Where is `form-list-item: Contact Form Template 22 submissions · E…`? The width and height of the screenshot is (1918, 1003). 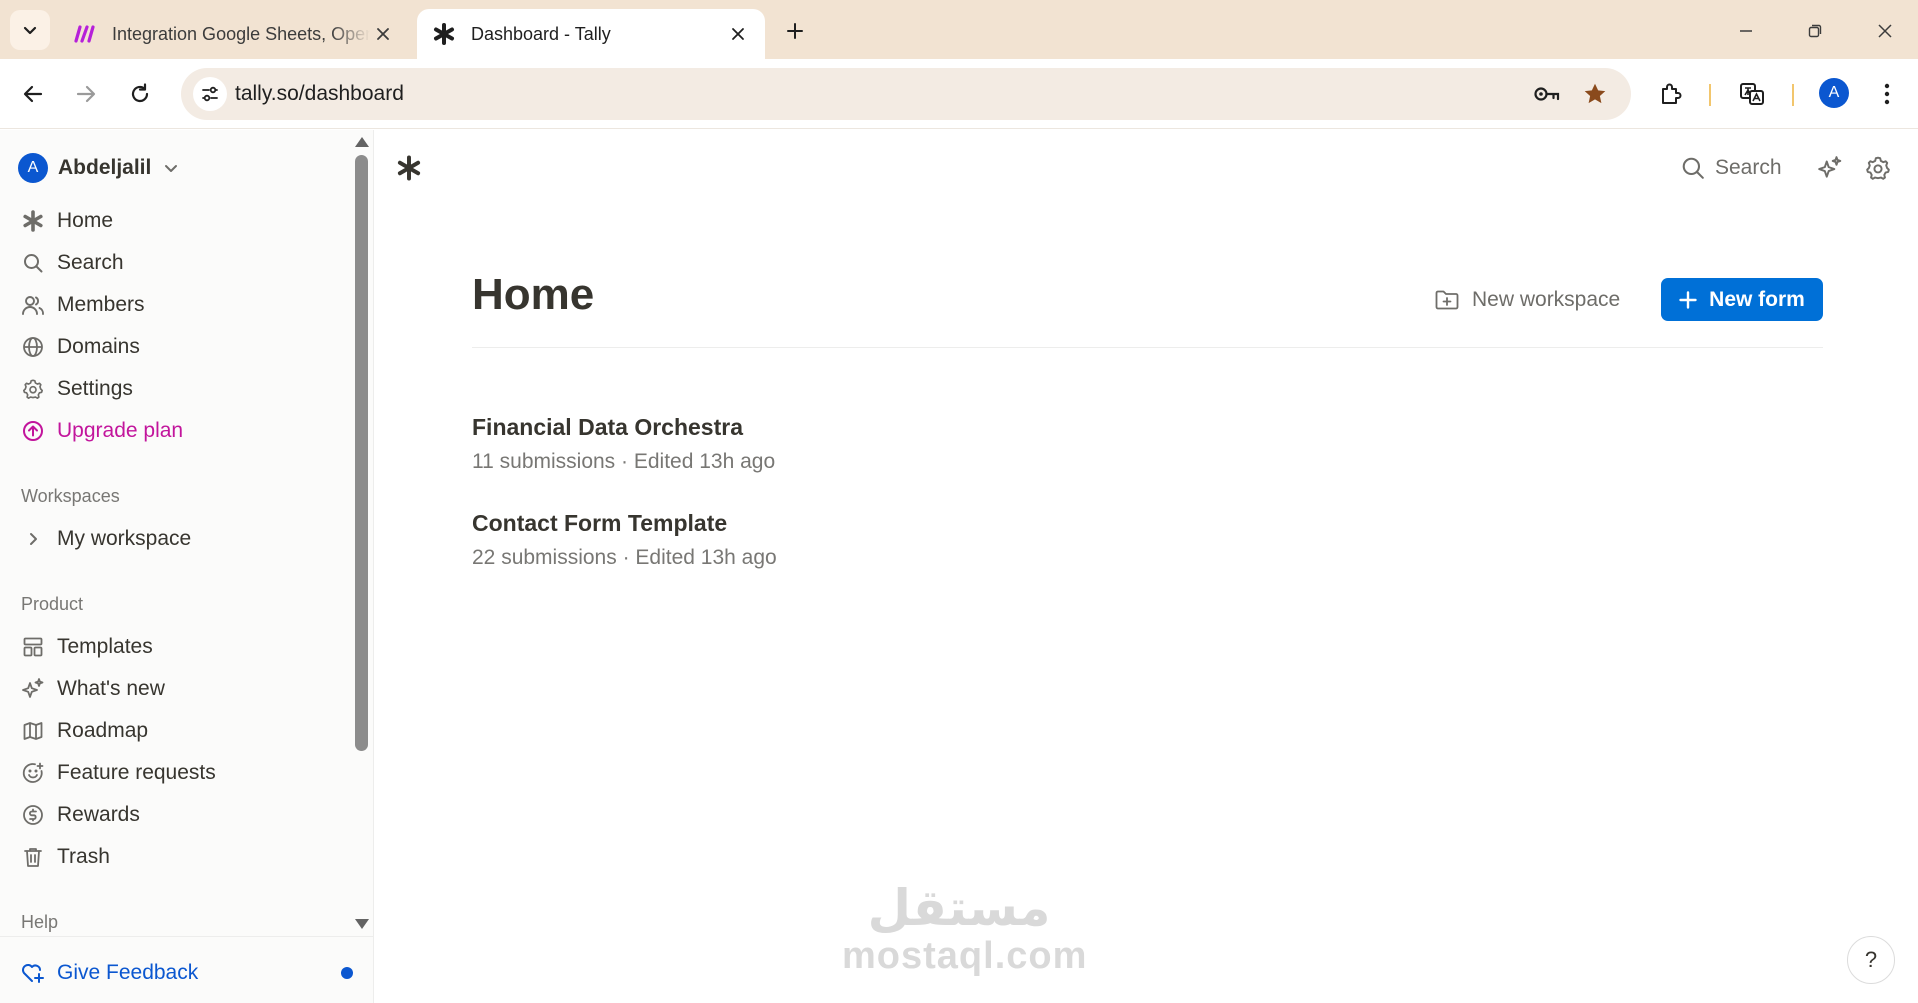 form-list-item: Contact Form Template 22 submissions · E… is located at coordinates (624, 540).